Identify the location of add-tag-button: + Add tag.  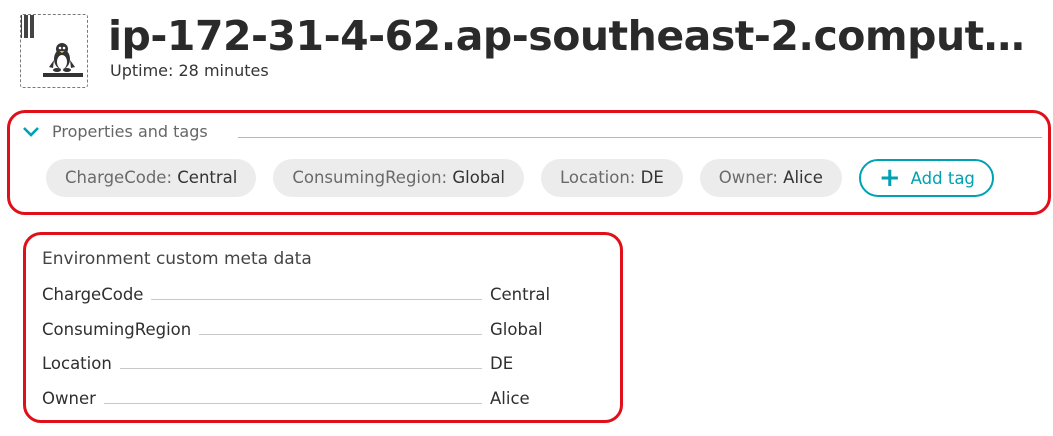
(926, 178).